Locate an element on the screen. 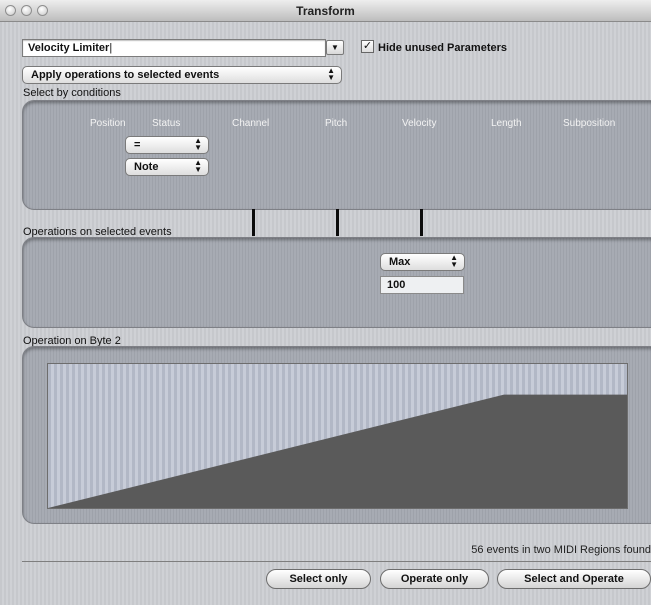 Image resolution: width=651 pixels, height=605 pixels. operations-panel is located at coordinates (336, 282).